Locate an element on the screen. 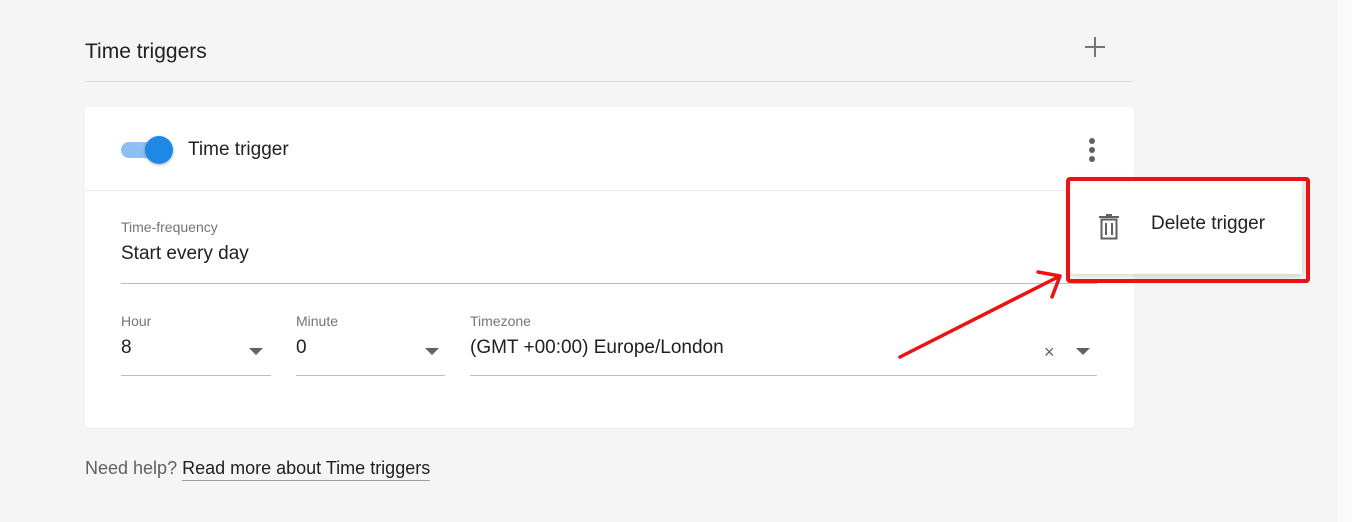 The height and width of the screenshot is (522, 1352). time-frequency-value: Start every day is located at coordinates (185, 253).